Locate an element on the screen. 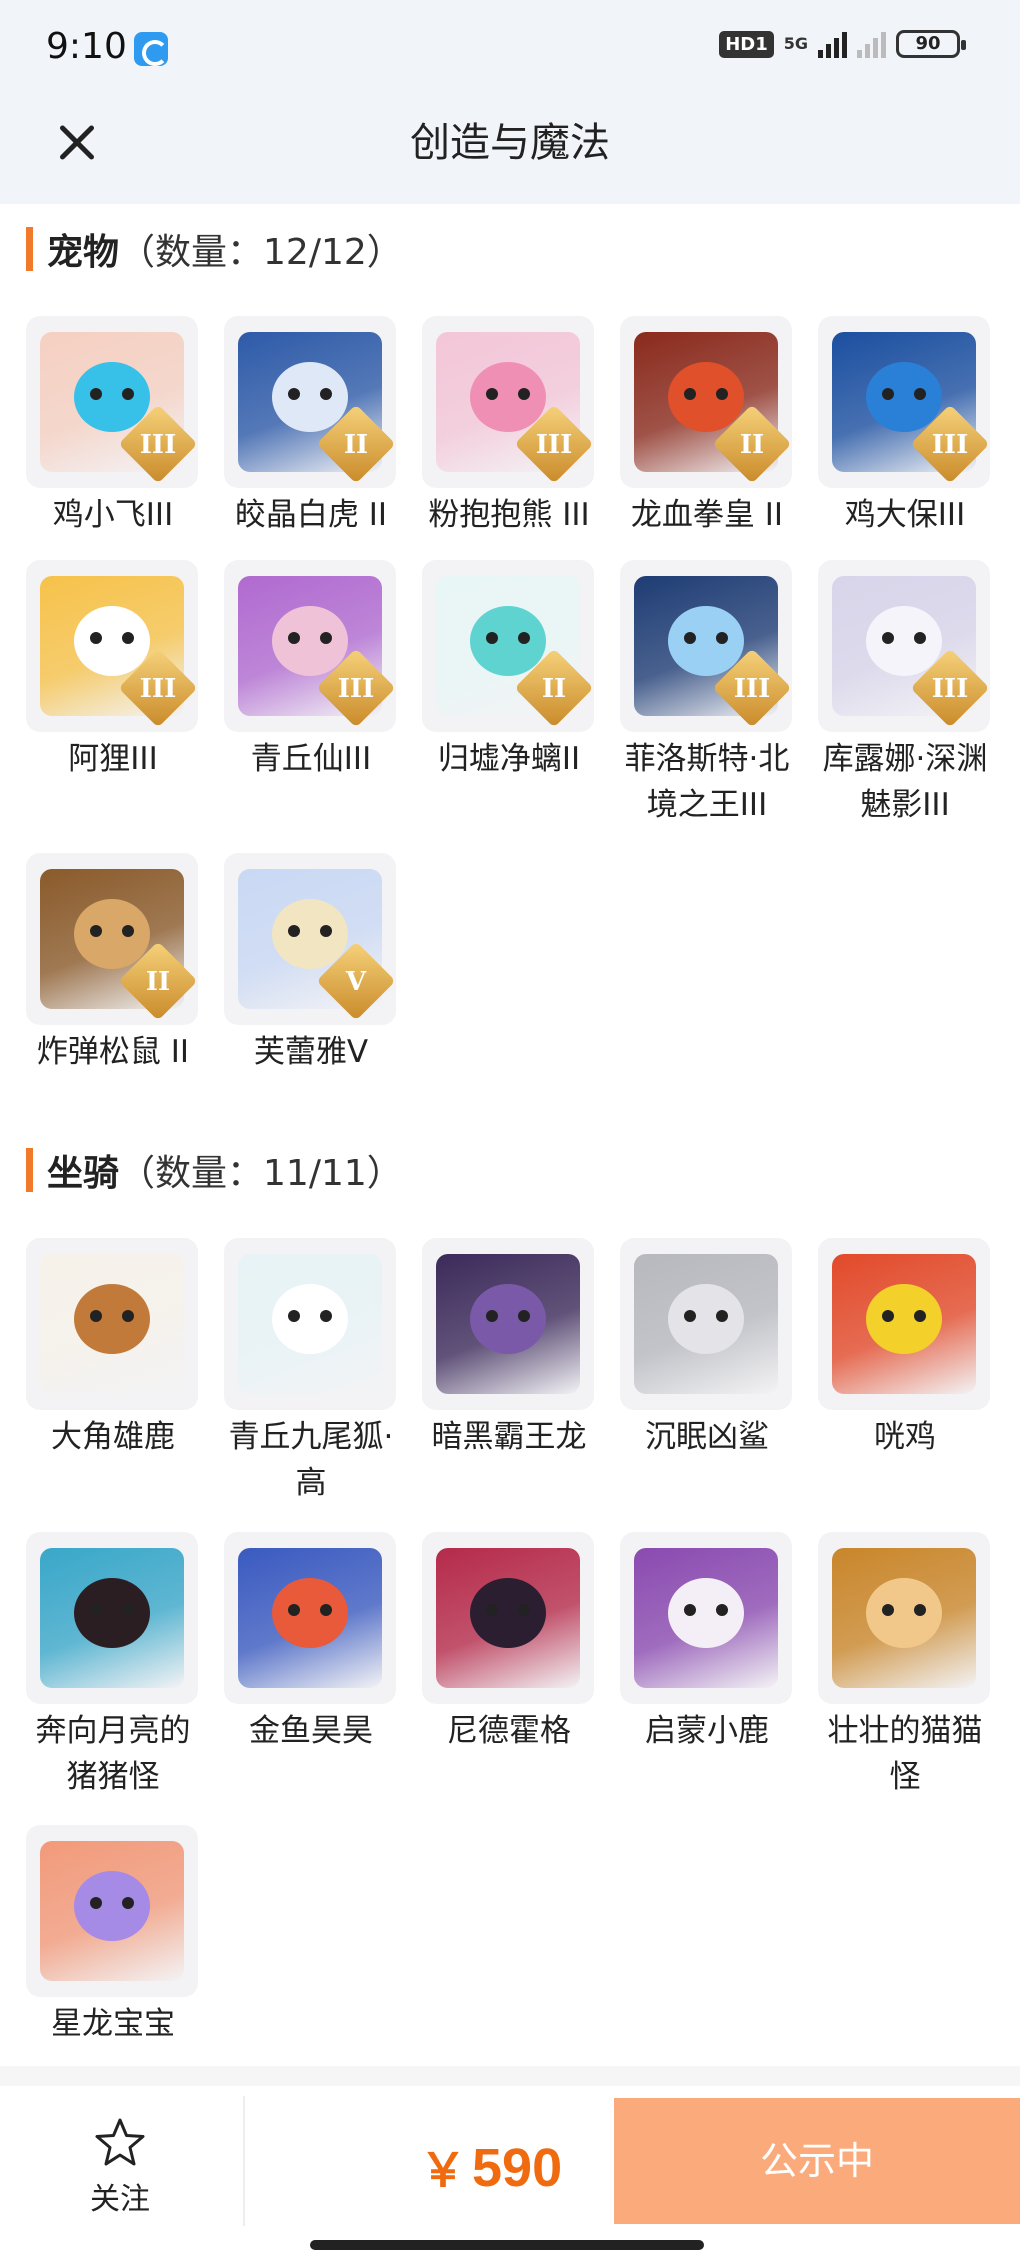 The width and height of the screenshot is (1020, 2267). battery-icon: 90 is located at coordinates (931, 44).